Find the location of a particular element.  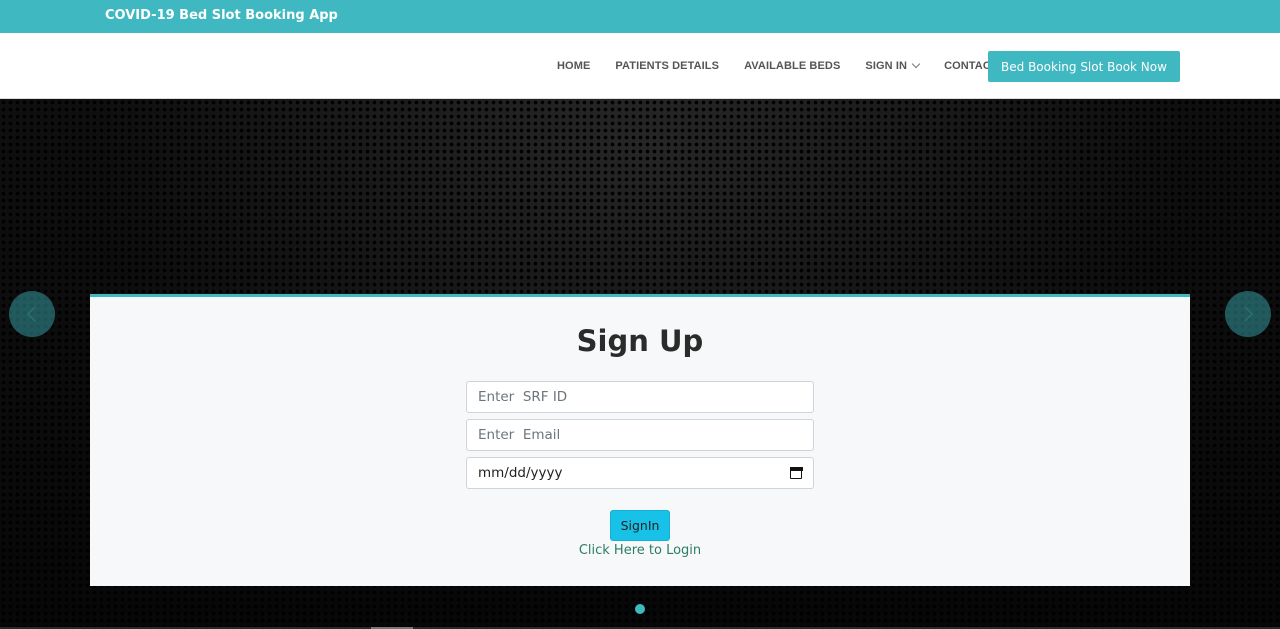

carousel-prev-button is located at coordinates (32, 314).